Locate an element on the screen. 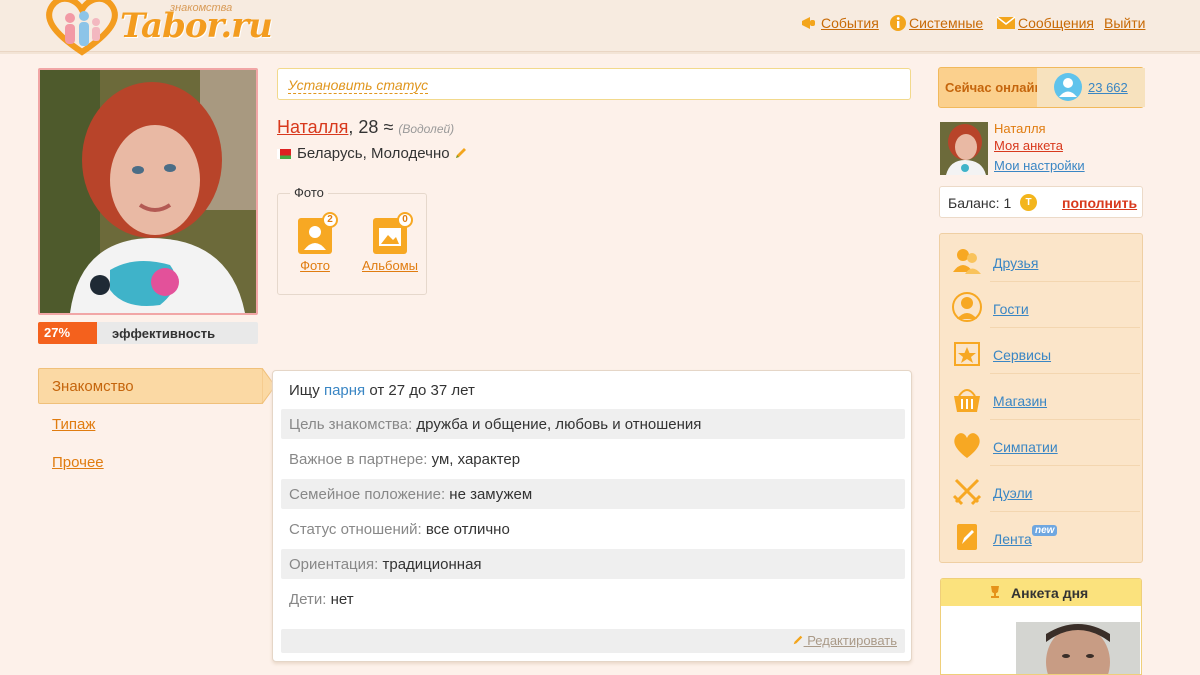  albums-item: 0 Альбомы is located at coordinates (390, 242).